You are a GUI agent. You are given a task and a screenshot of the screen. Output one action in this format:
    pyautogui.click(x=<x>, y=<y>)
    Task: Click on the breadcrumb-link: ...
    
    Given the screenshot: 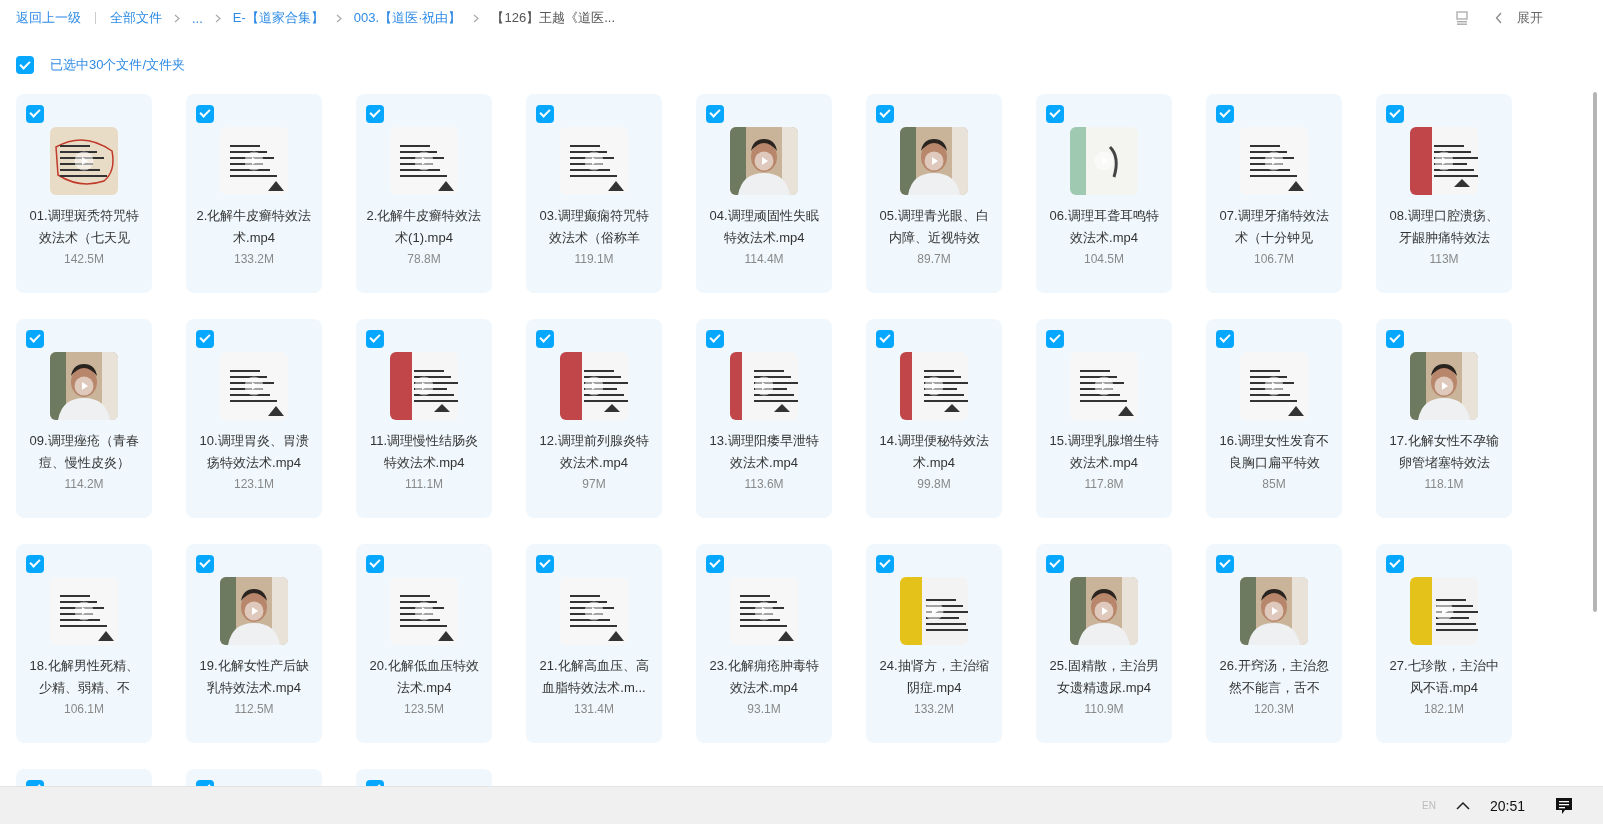 What is the action you would take?
    pyautogui.click(x=197, y=18)
    